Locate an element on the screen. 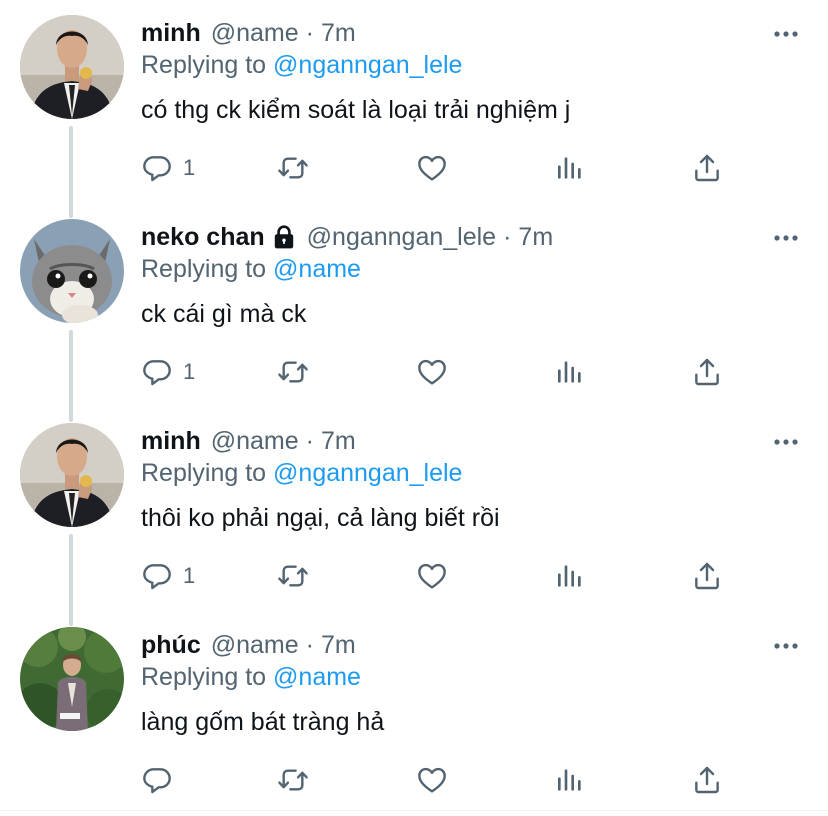 This screenshot has width=828, height=816. reply-button is located at coordinates (162, 780).